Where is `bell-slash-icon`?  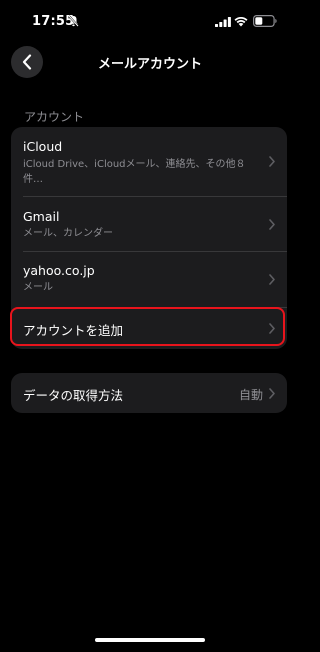 bell-slash-icon is located at coordinates (73, 21).